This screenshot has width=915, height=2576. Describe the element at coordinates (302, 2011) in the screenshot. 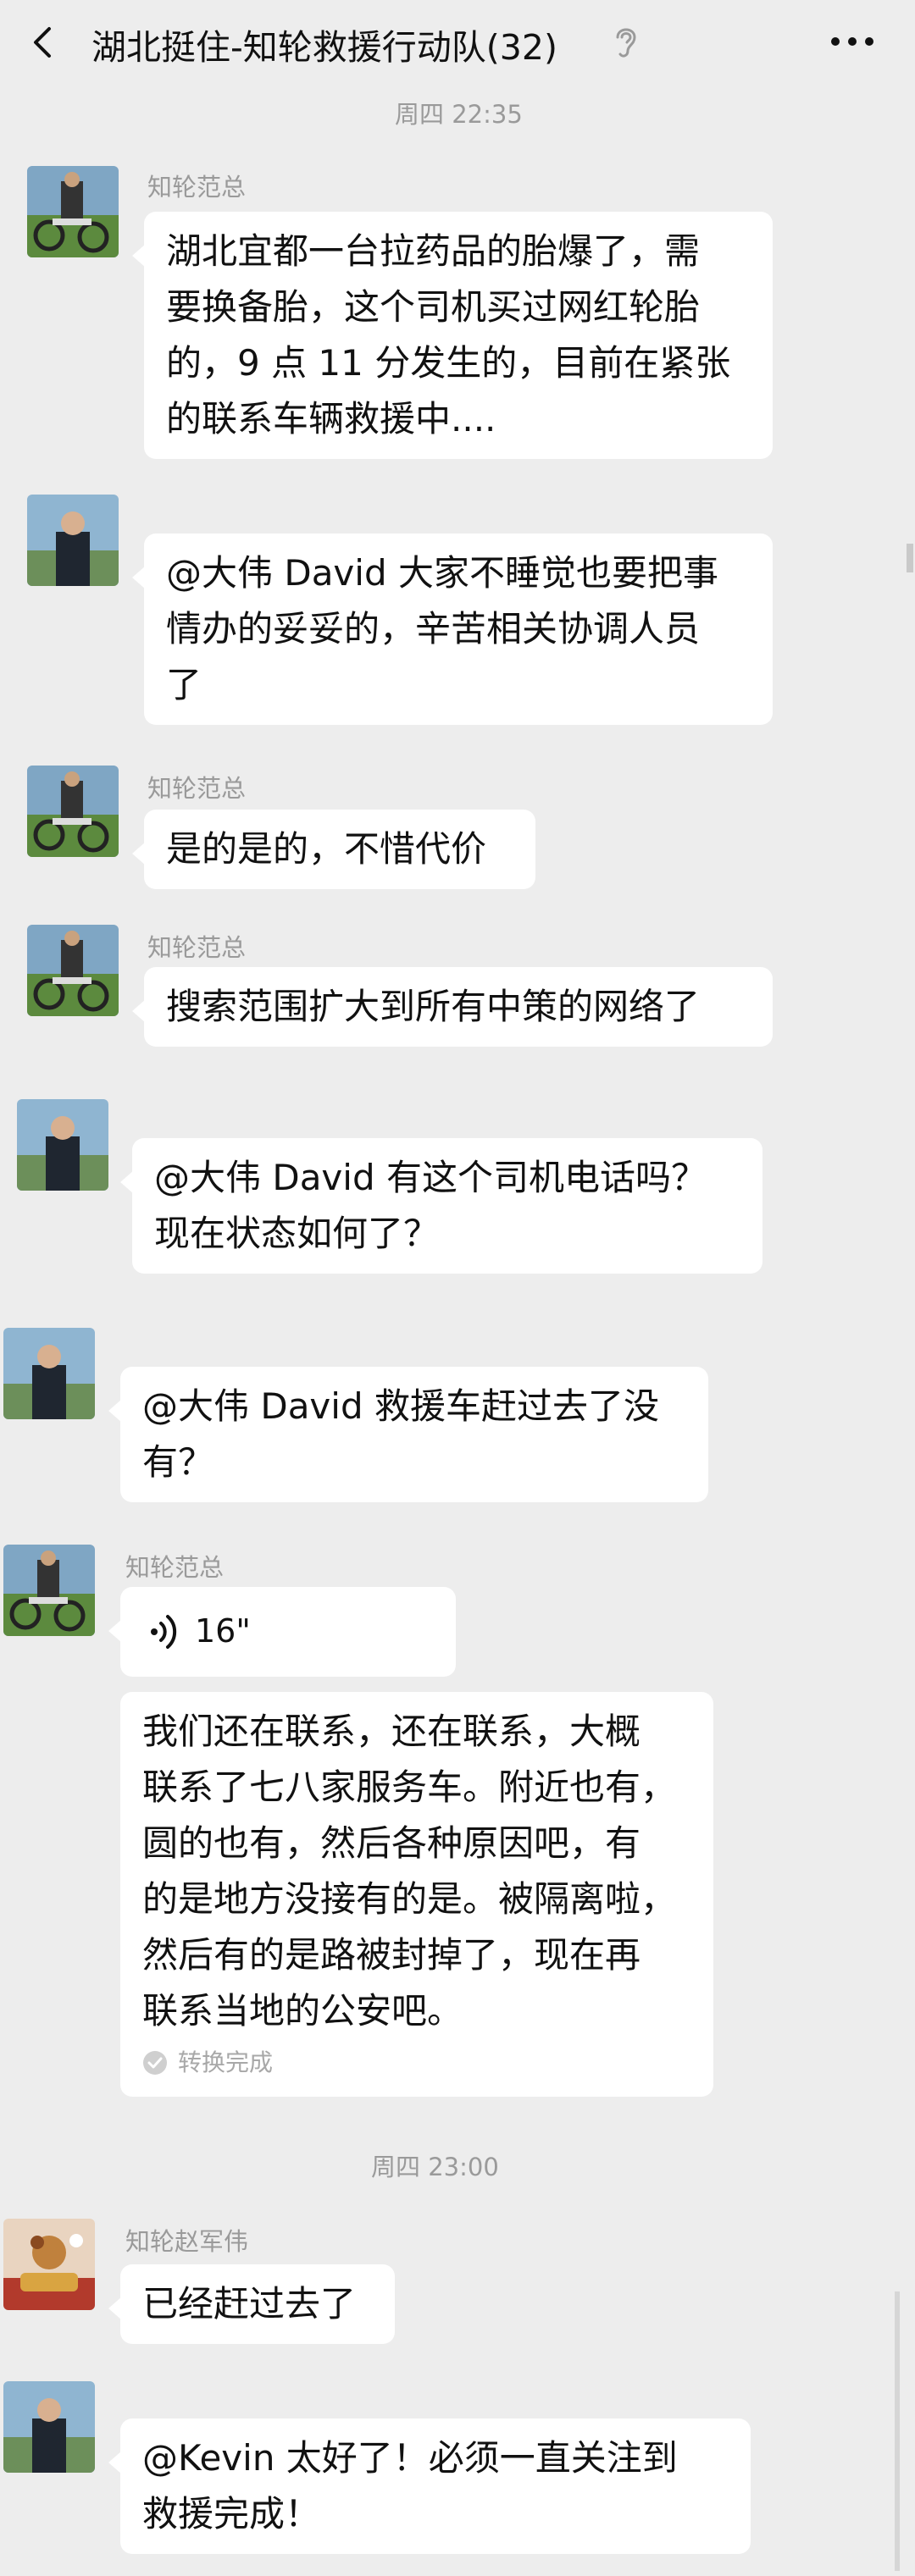

I see `transcript-line: 联系当地的公安吧。` at that location.